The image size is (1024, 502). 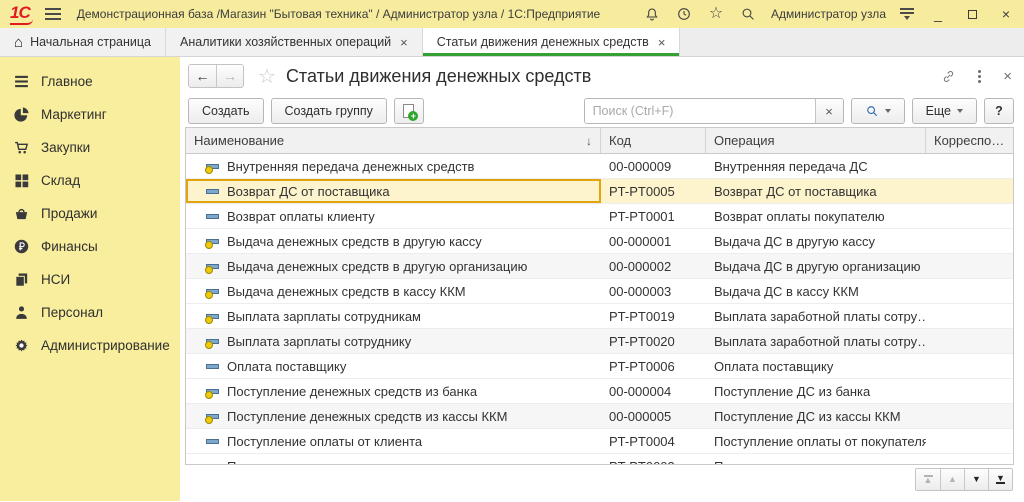 What do you see at coordinates (748, 14) in the screenshot?
I see `global-search-icon` at bounding box center [748, 14].